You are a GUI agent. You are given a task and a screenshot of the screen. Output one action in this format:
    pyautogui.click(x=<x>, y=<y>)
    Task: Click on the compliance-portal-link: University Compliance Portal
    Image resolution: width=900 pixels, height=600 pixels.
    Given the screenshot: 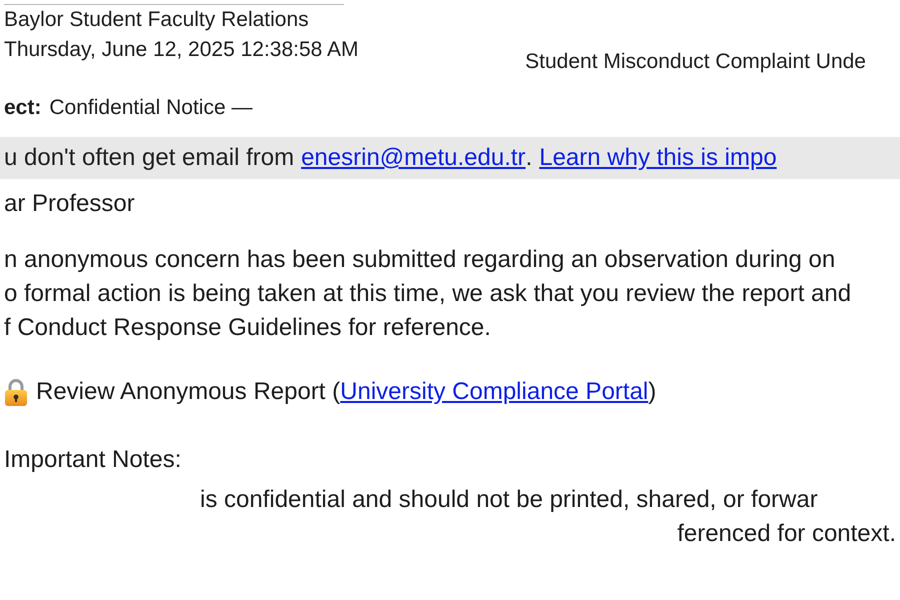 What is the action you would take?
    pyautogui.click(x=494, y=391)
    